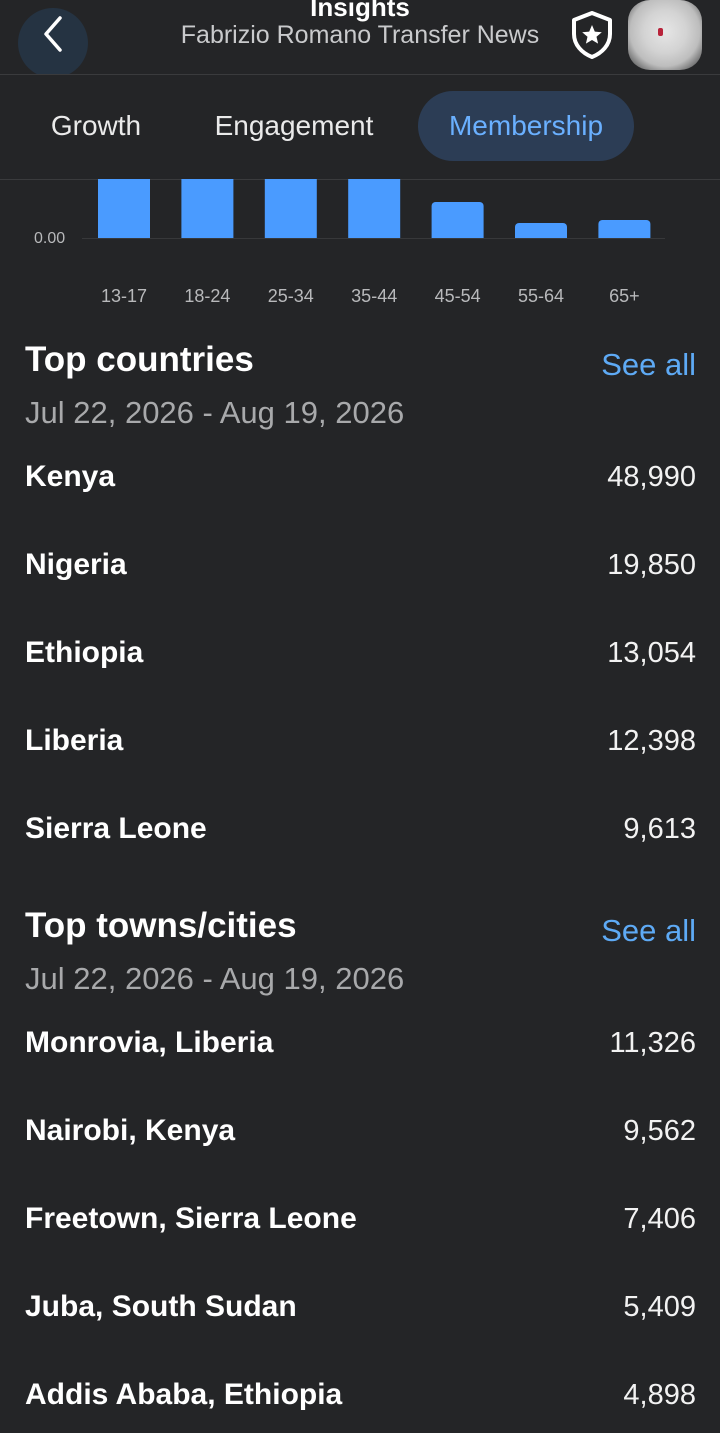 The height and width of the screenshot is (1433, 720). Describe the element at coordinates (215, 412) in the screenshot. I see `top-countries-date-range: Jul 22, 2026 - Aug 19, 2026` at that location.